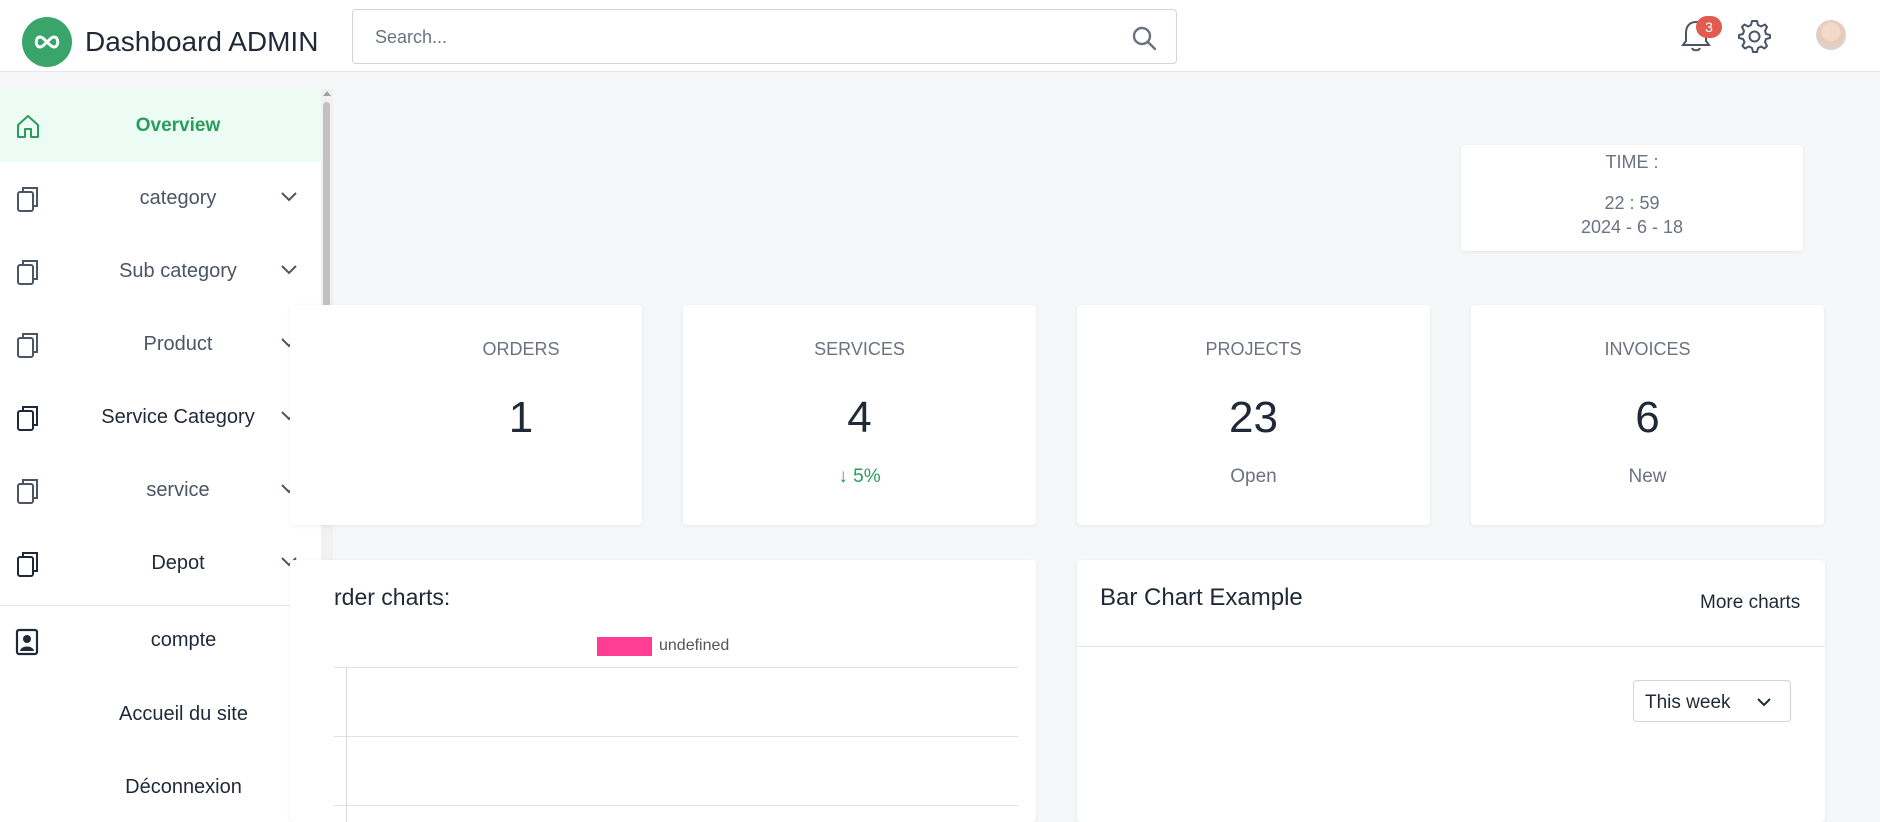  What do you see at coordinates (166, 605) in the screenshot?
I see `sidebar-divider` at bounding box center [166, 605].